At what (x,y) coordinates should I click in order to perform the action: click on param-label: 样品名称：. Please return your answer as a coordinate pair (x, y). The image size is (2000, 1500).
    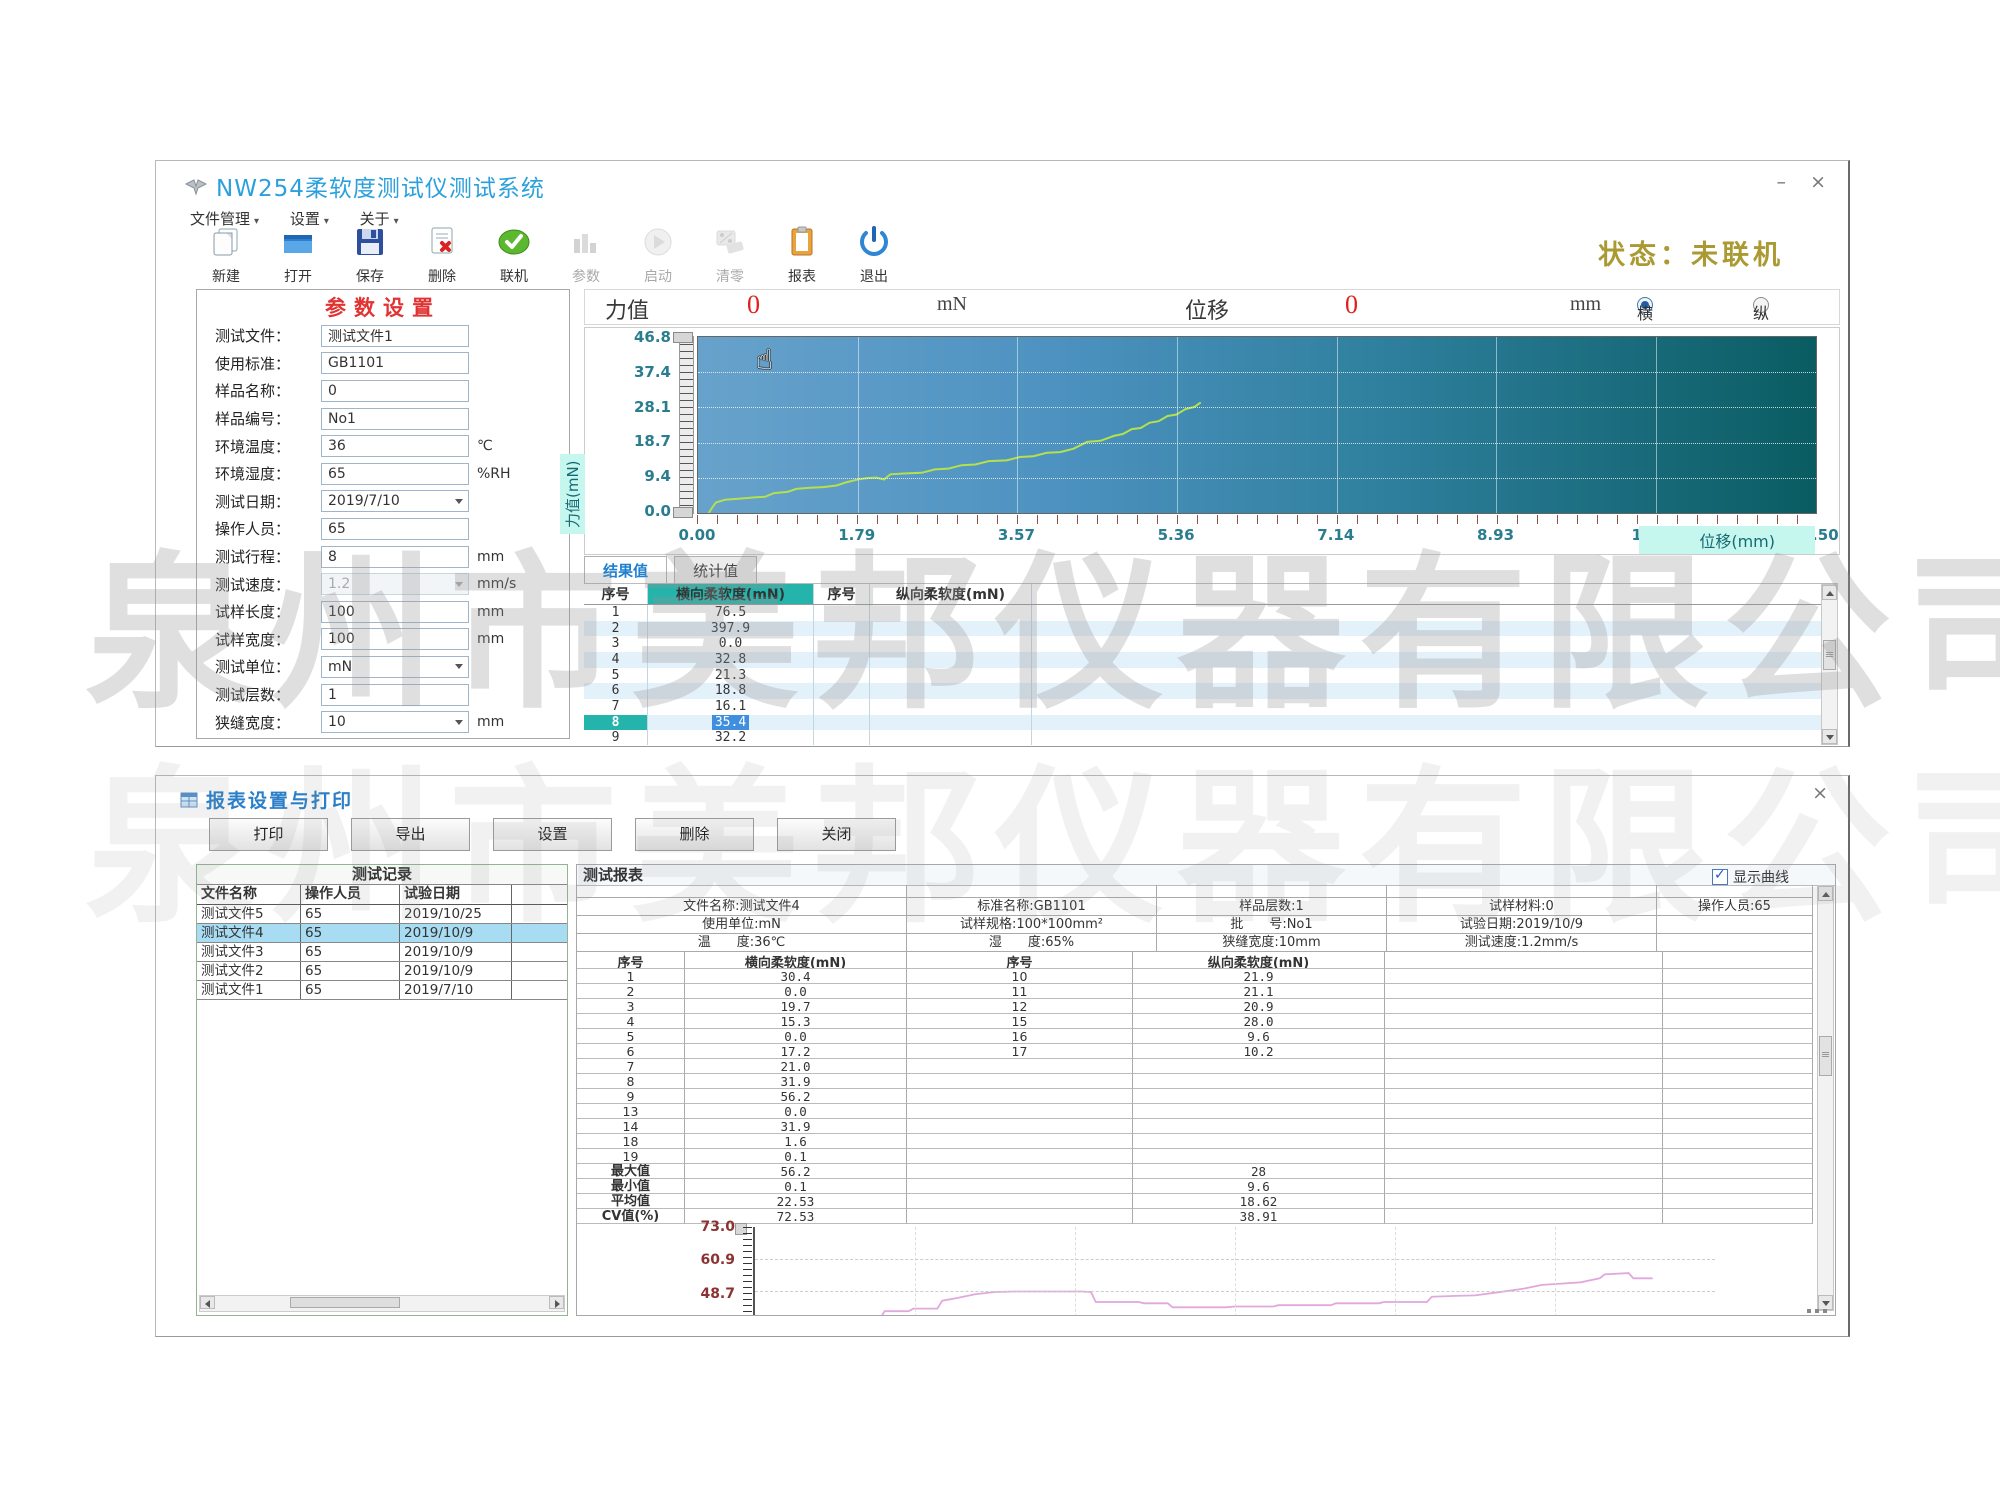
    Looking at the image, I should click on (253, 391).